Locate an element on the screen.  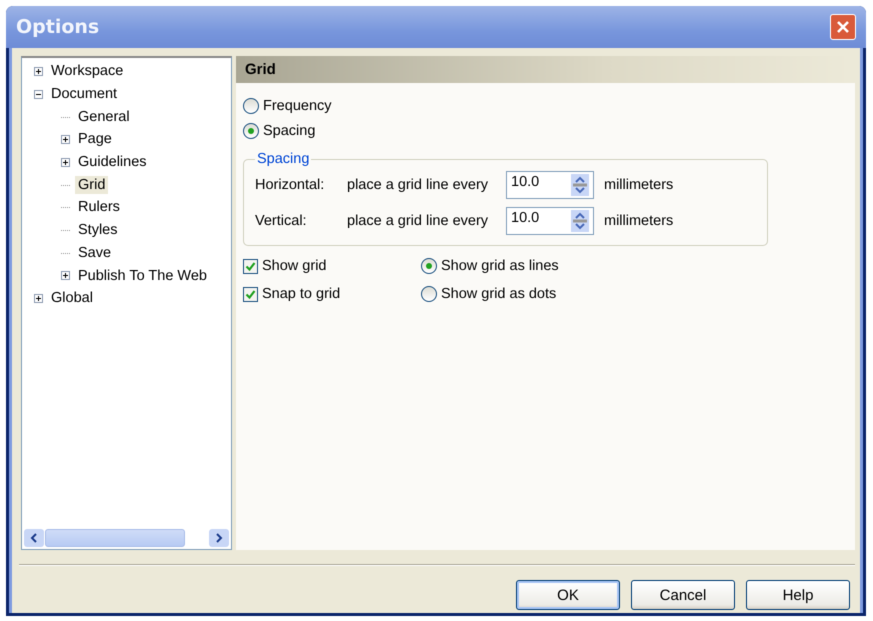
tree-item: Guidelines is located at coordinates (112, 162).